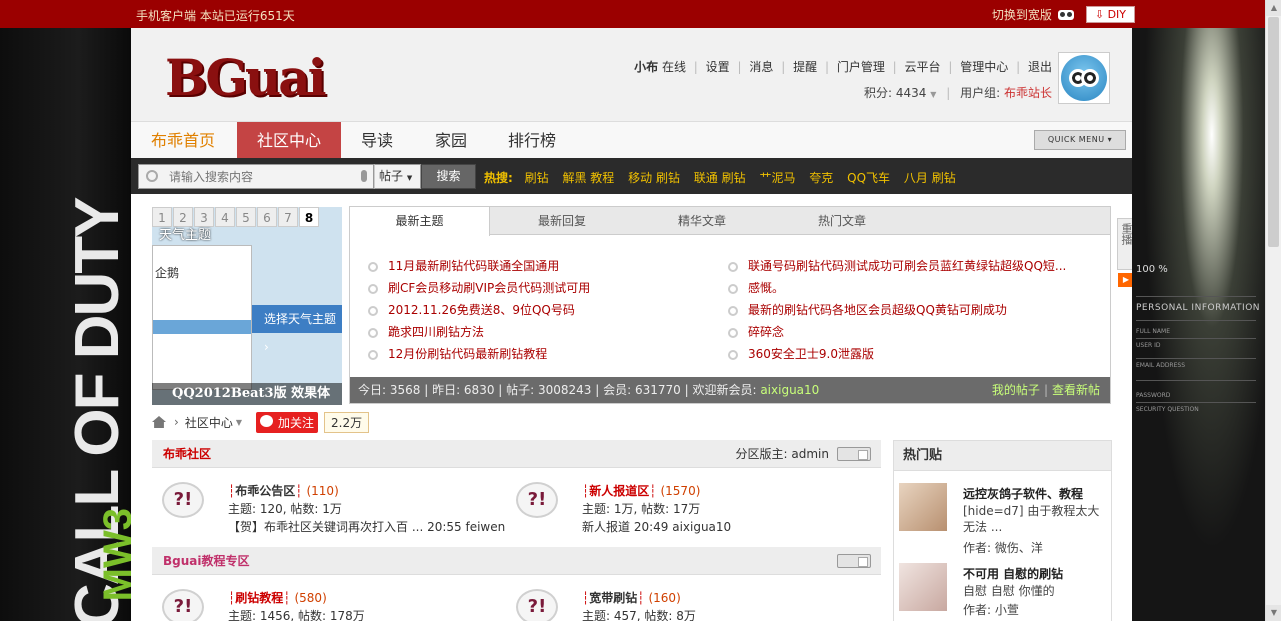  I want to click on hot-keyword: 刷钻, so click(537, 178).